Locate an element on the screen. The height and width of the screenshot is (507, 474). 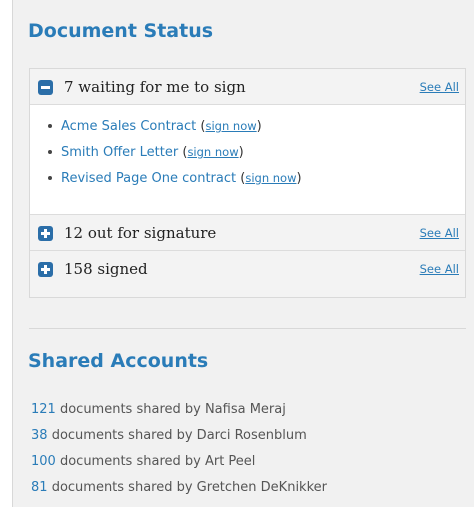
signed-group-header: 158 signed See All is located at coordinates (247, 274).